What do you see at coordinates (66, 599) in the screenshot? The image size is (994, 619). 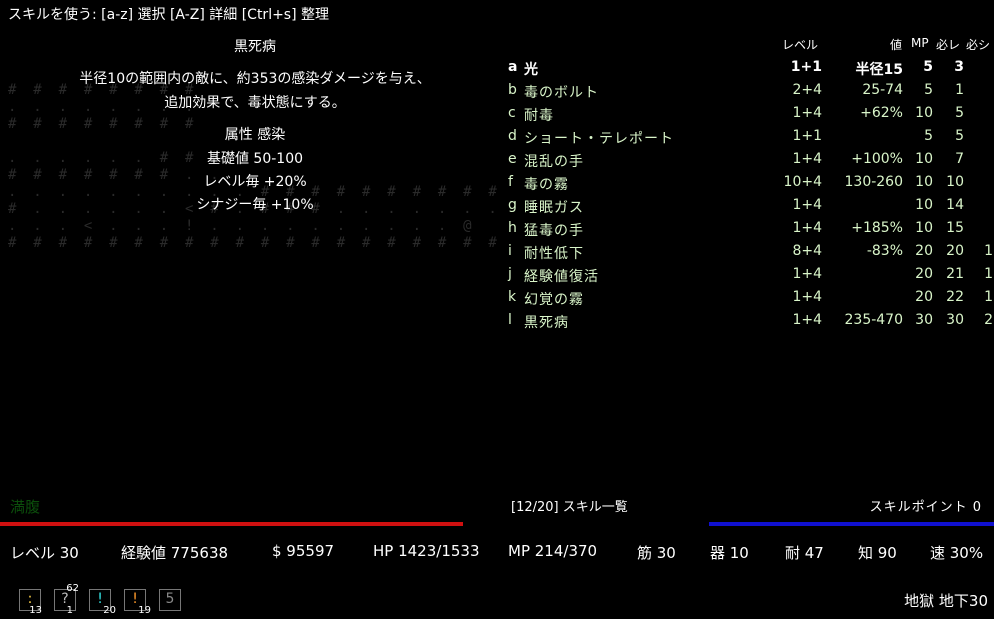 I see `scroll-icon: ? 62 1` at bounding box center [66, 599].